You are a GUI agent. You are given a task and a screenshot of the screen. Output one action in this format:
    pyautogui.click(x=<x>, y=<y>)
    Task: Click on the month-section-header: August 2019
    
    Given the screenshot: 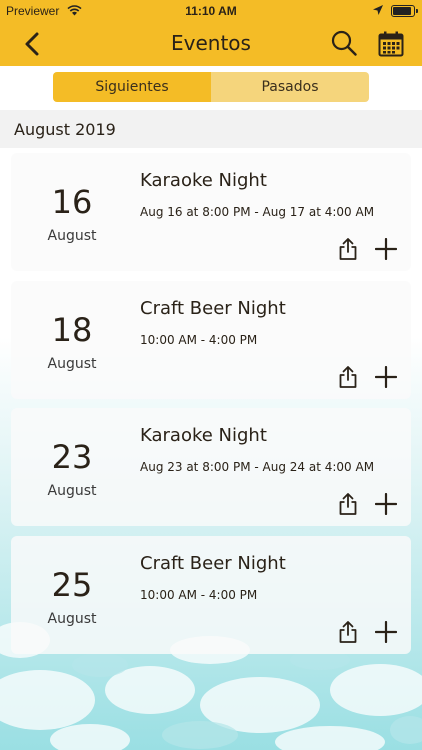 What is the action you would take?
    pyautogui.click(x=211, y=129)
    